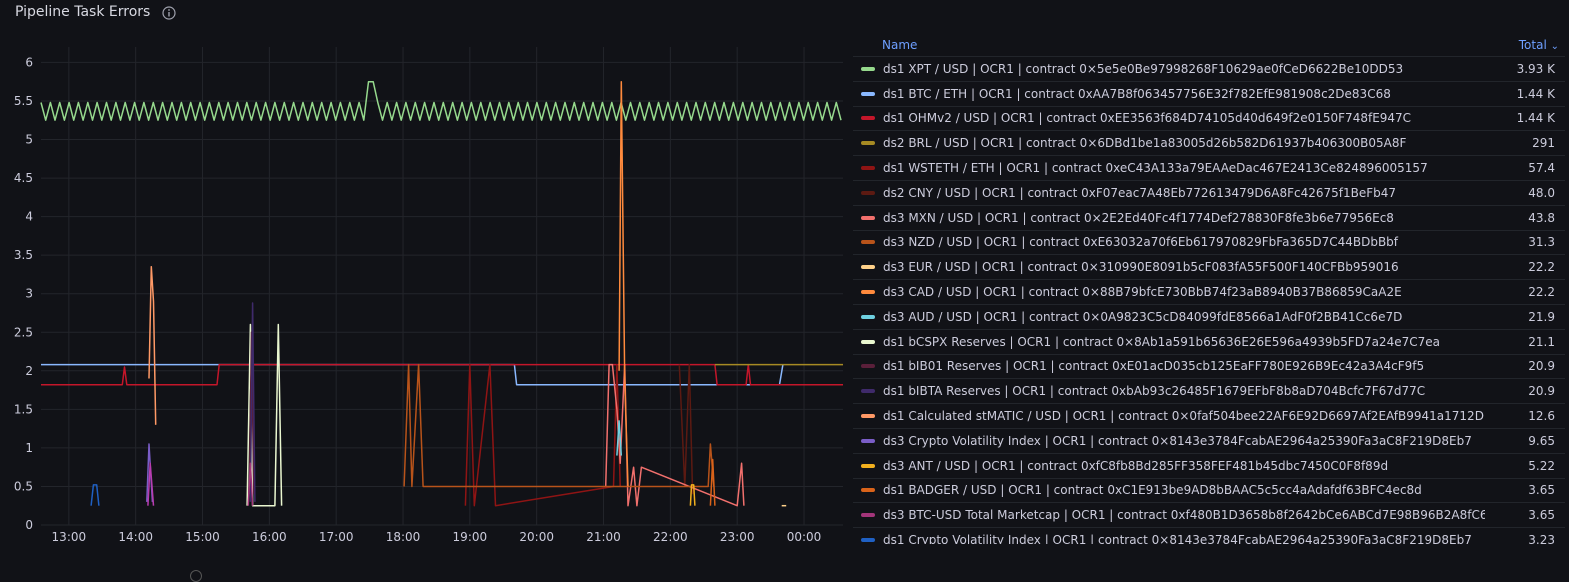 This screenshot has height=582, width=1569. Describe the element at coordinates (29, 62) in the screenshot. I see `y-tick-label: 6` at that location.